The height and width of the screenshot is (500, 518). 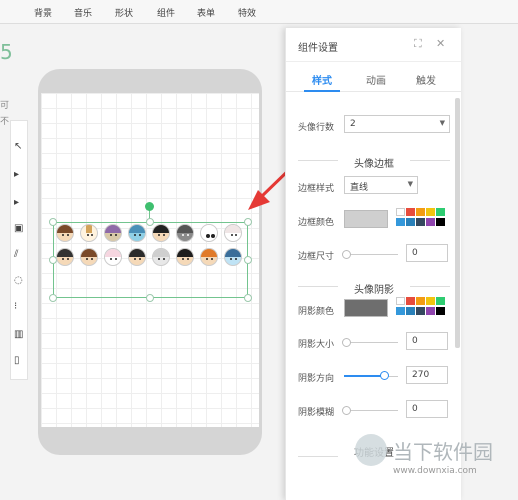 I want to click on tab-animation: 动画, so click(x=376, y=79).